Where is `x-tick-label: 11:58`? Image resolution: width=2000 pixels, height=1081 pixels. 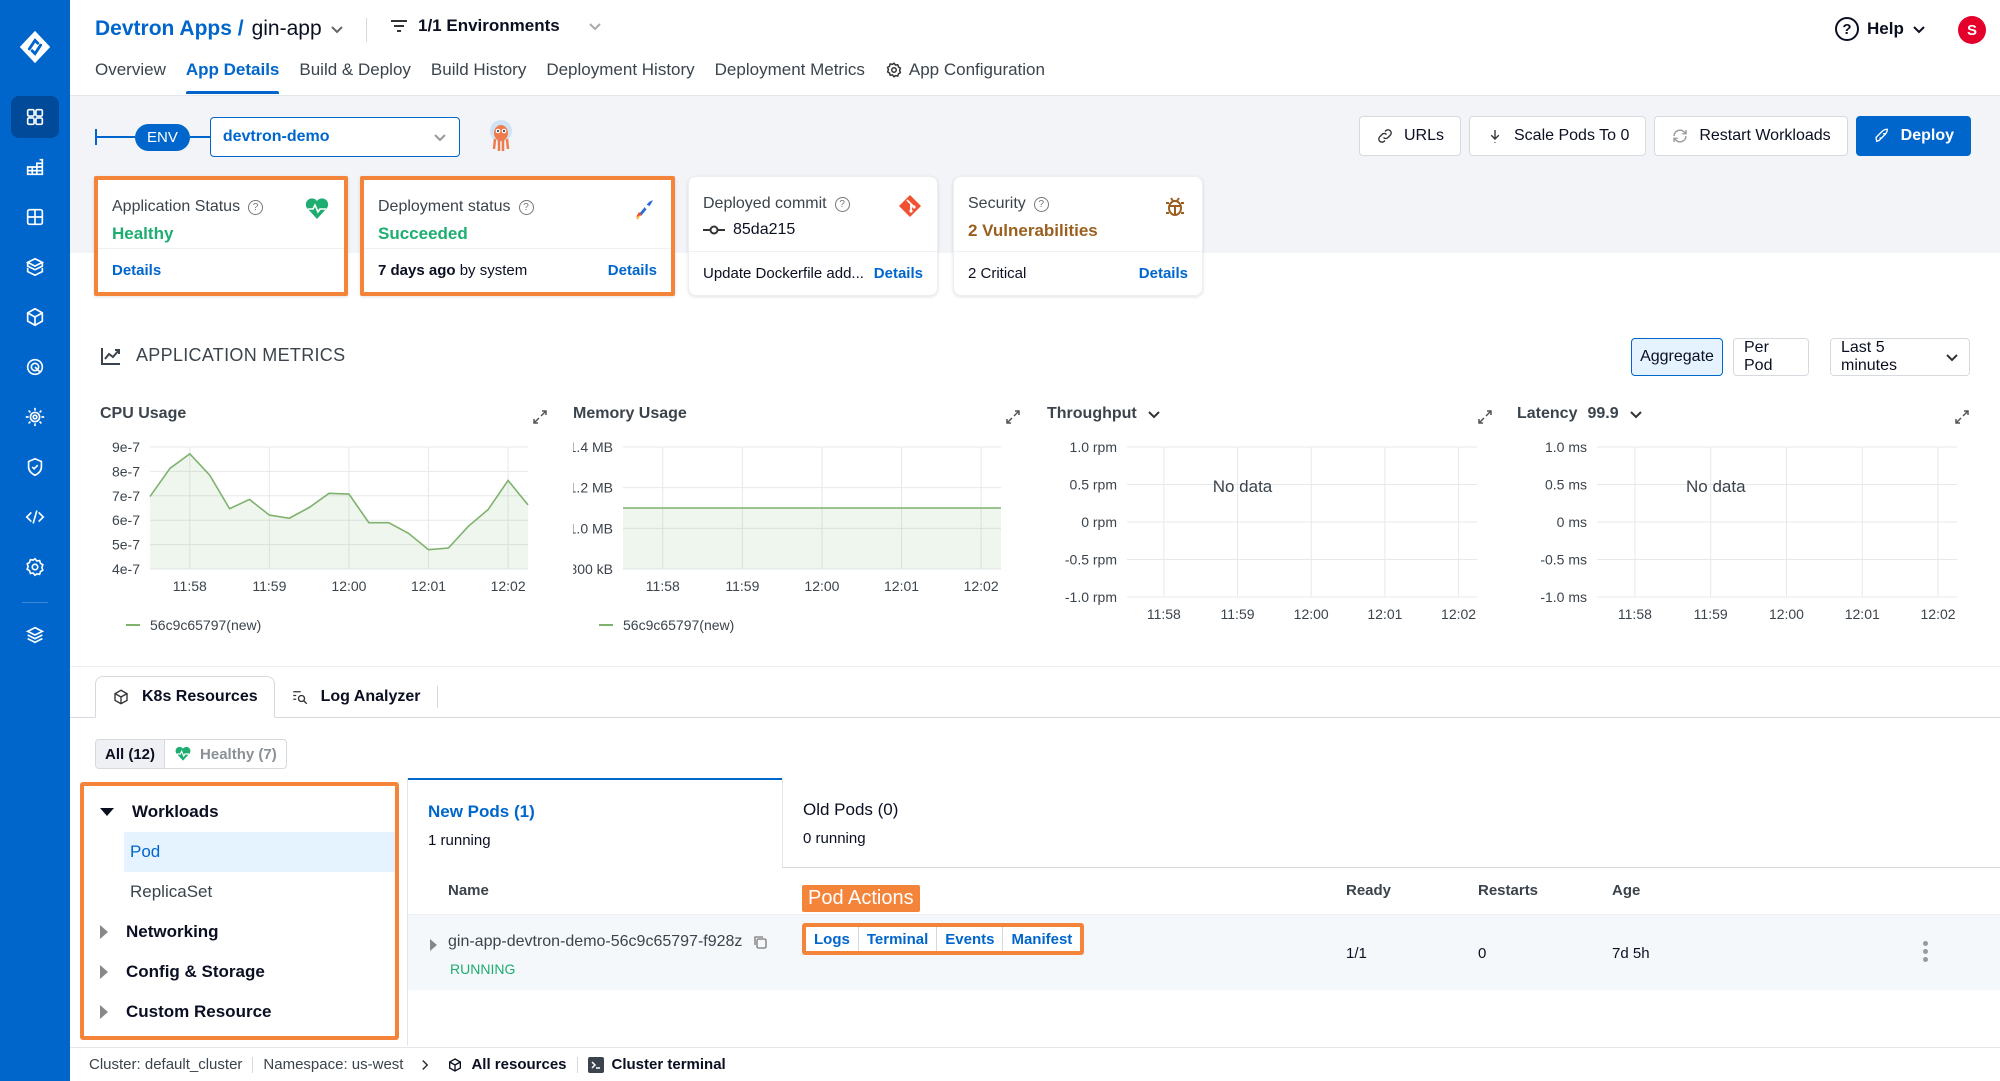 x-tick-label: 11:58 is located at coordinates (1635, 614).